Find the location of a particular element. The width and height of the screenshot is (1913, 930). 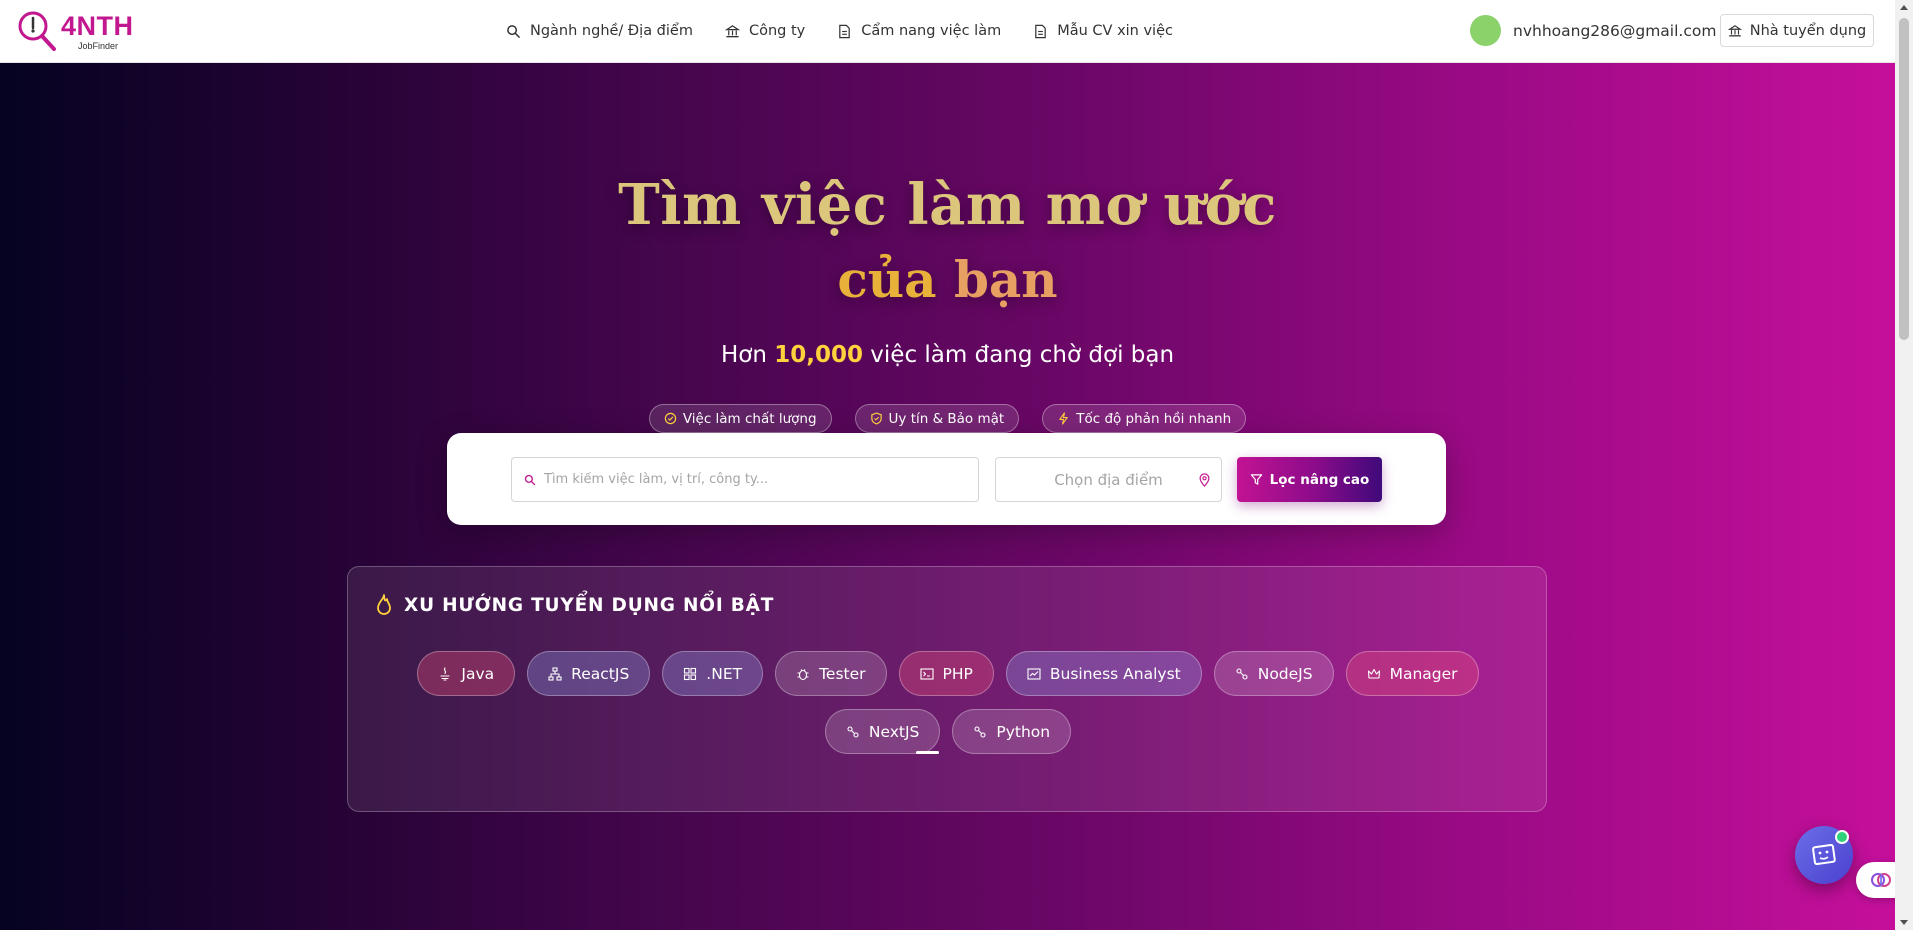

nav-label: Công ty is located at coordinates (777, 31).